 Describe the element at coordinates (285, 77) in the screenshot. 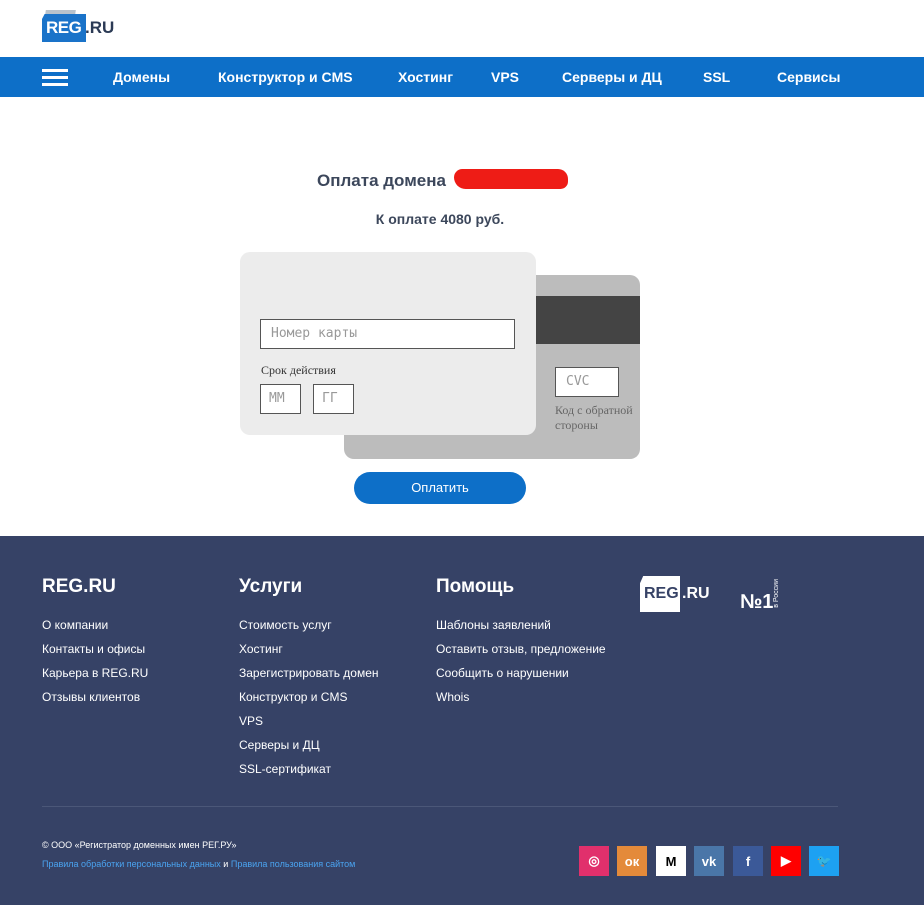

I see `nav-item-constructor-cms: Конструктор и CMS` at that location.